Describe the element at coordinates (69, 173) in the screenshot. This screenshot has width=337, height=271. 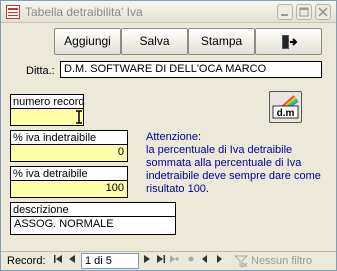
I see `iva-detraibile-label: % iva detraibile` at that location.